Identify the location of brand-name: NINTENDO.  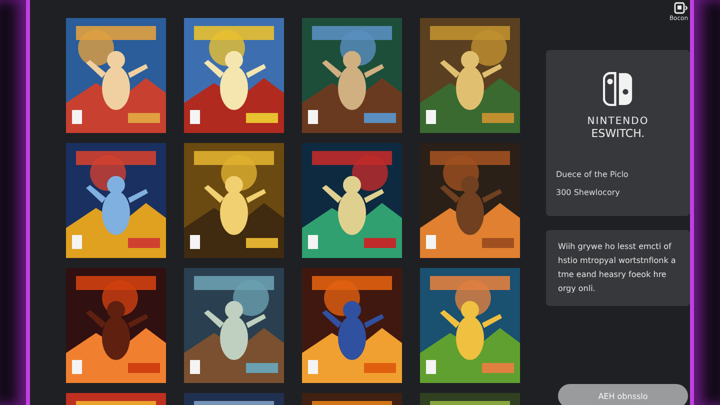
(618, 121).